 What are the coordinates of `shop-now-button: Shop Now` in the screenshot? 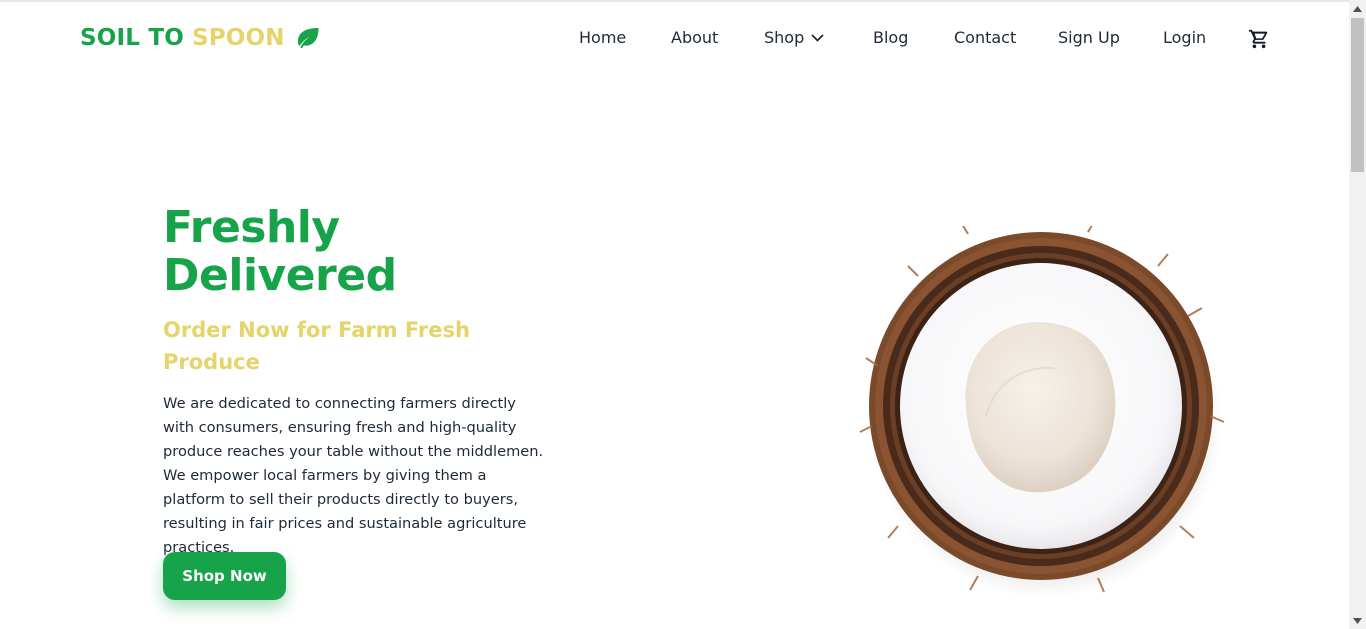 It's located at (224, 576).